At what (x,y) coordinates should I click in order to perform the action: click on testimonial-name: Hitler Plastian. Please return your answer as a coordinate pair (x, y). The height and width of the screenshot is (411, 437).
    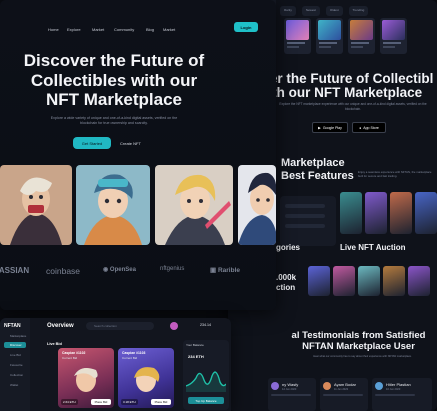
    Looking at the image, I should click on (398, 384).